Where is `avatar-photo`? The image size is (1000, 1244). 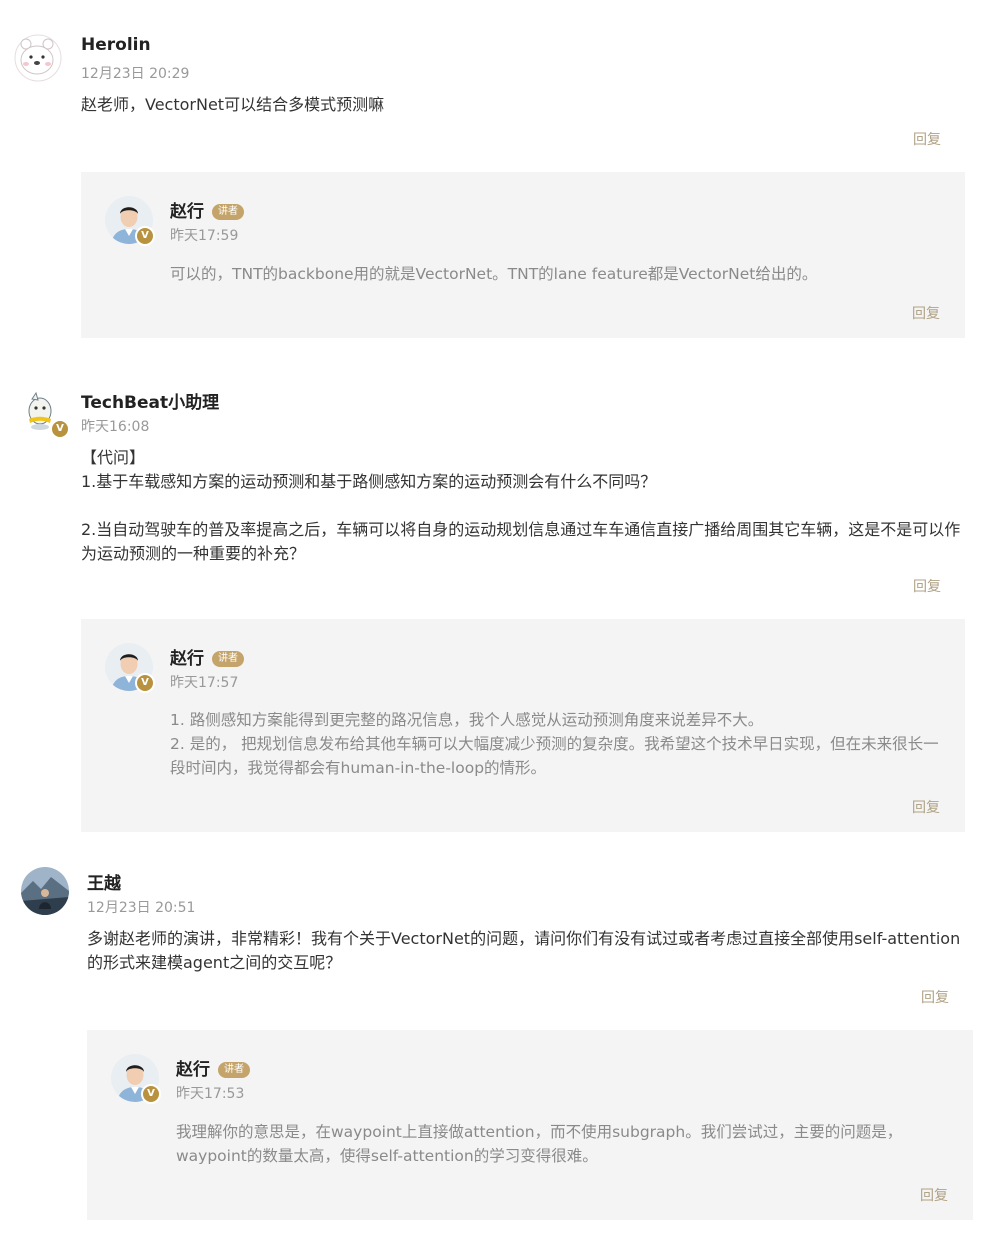 avatar-photo is located at coordinates (45, 891).